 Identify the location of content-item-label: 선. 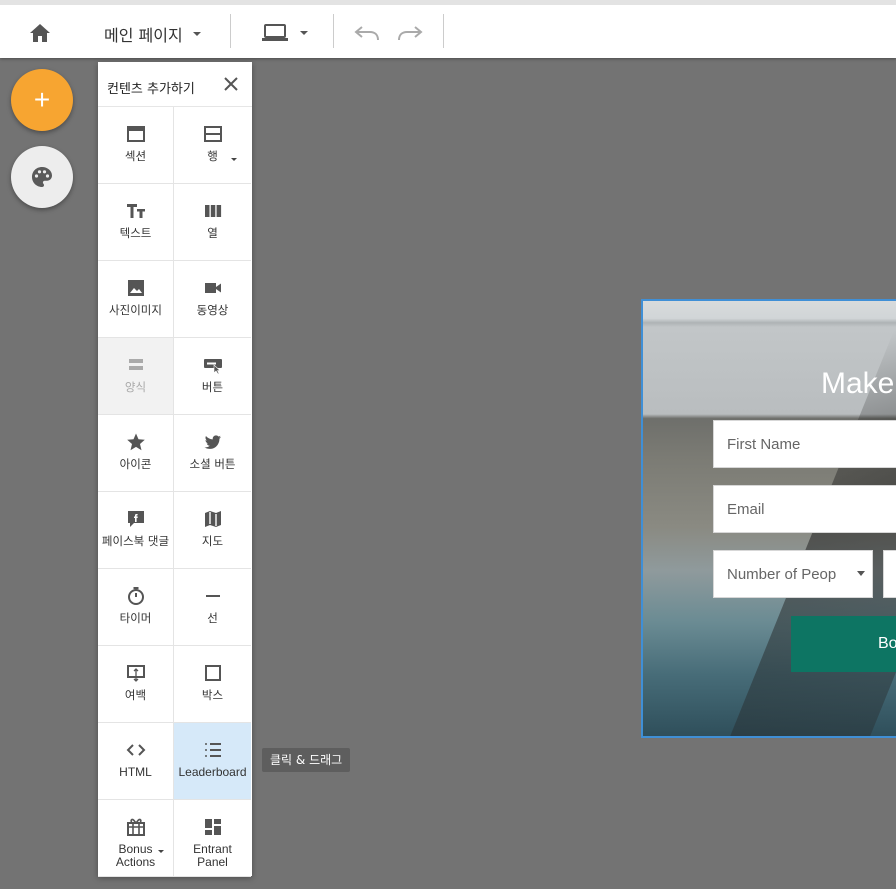
(212, 618).